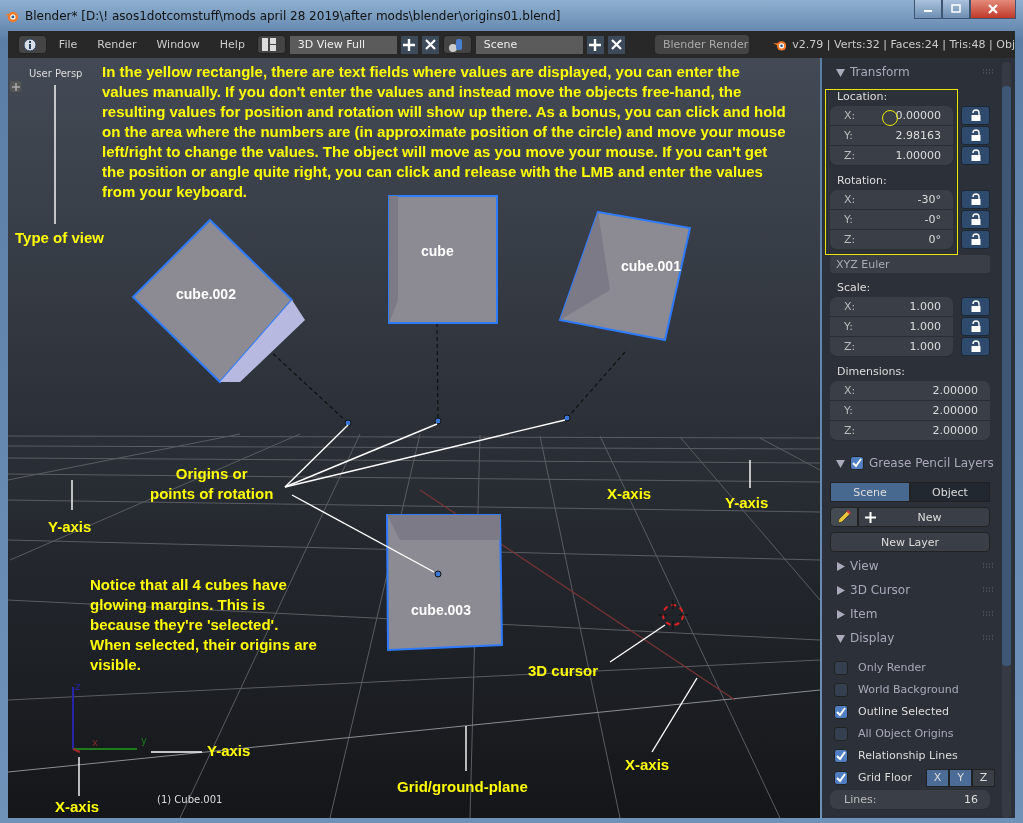  Describe the element at coordinates (864, 566) in the screenshot. I see `panel-title: View` at that location.